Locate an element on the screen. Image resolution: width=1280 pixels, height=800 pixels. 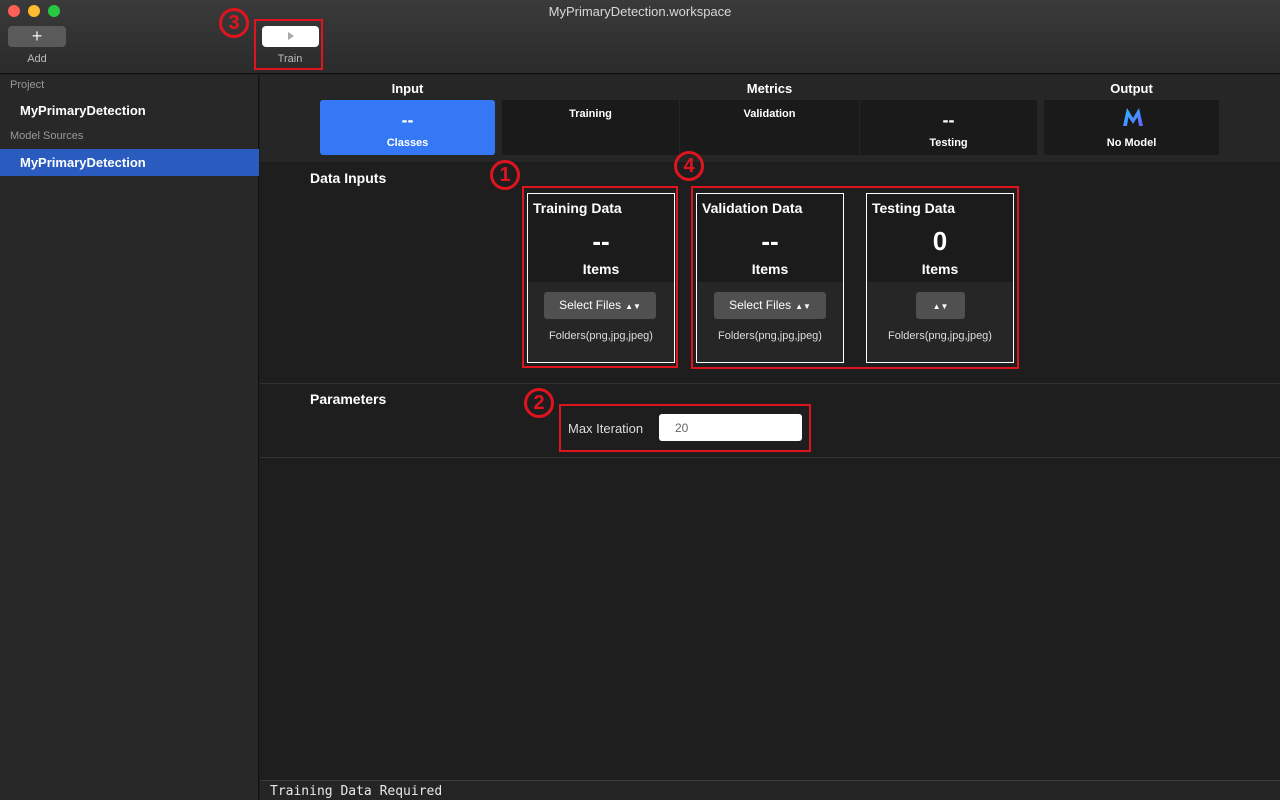
window-title: MyPrimaryDetection.workspace is located at coordinates (640, 11).